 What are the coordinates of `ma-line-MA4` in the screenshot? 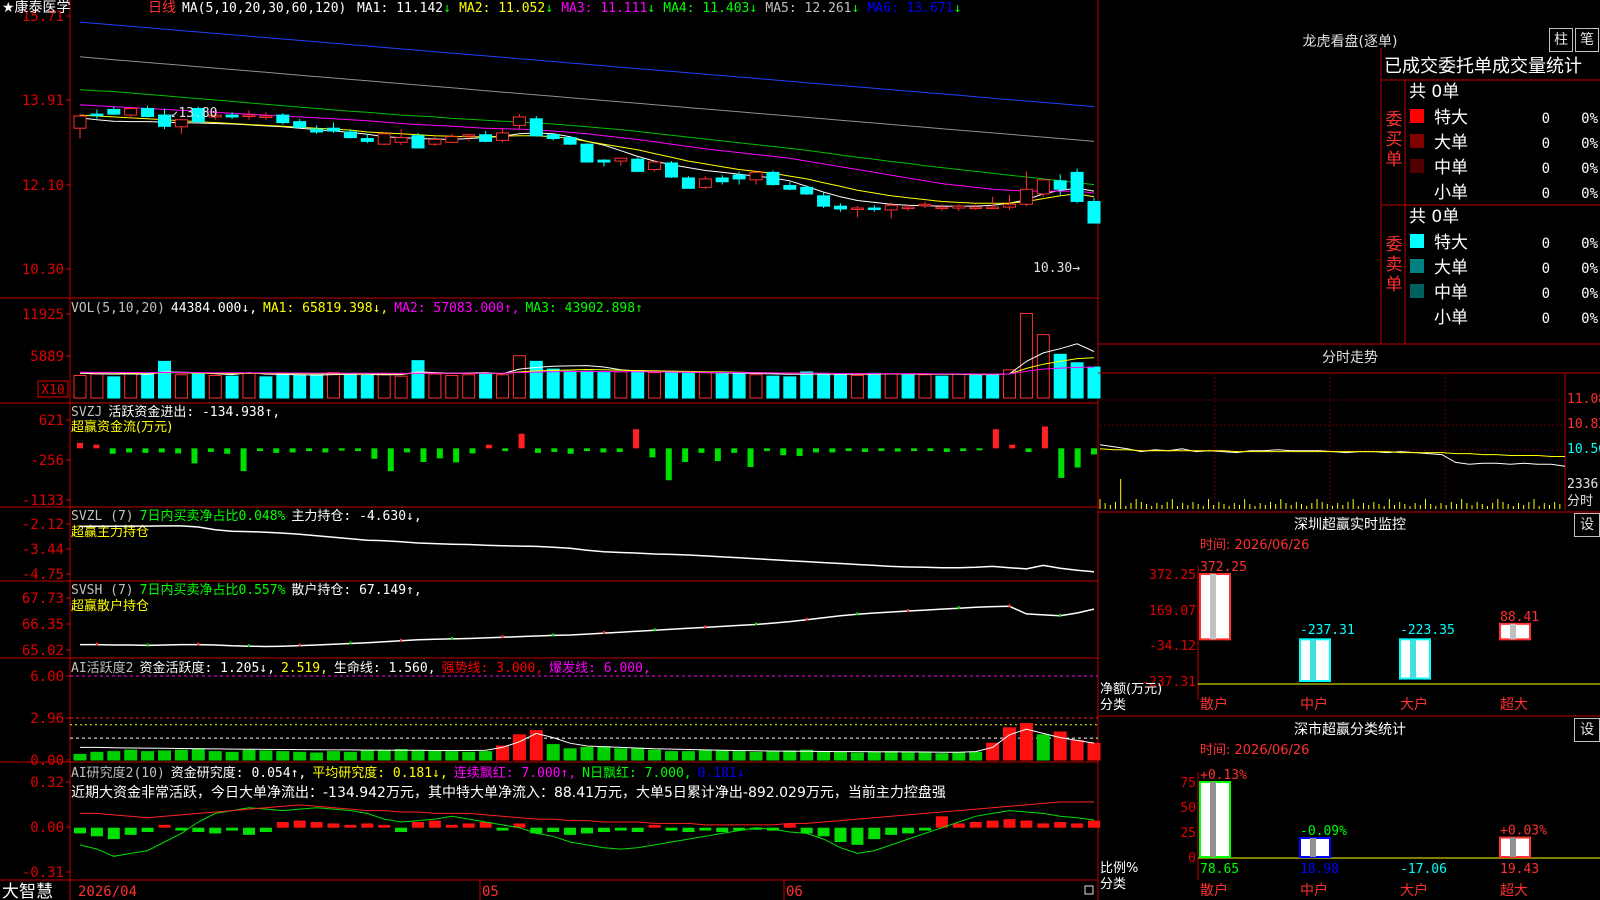 It's located at (587, 137).